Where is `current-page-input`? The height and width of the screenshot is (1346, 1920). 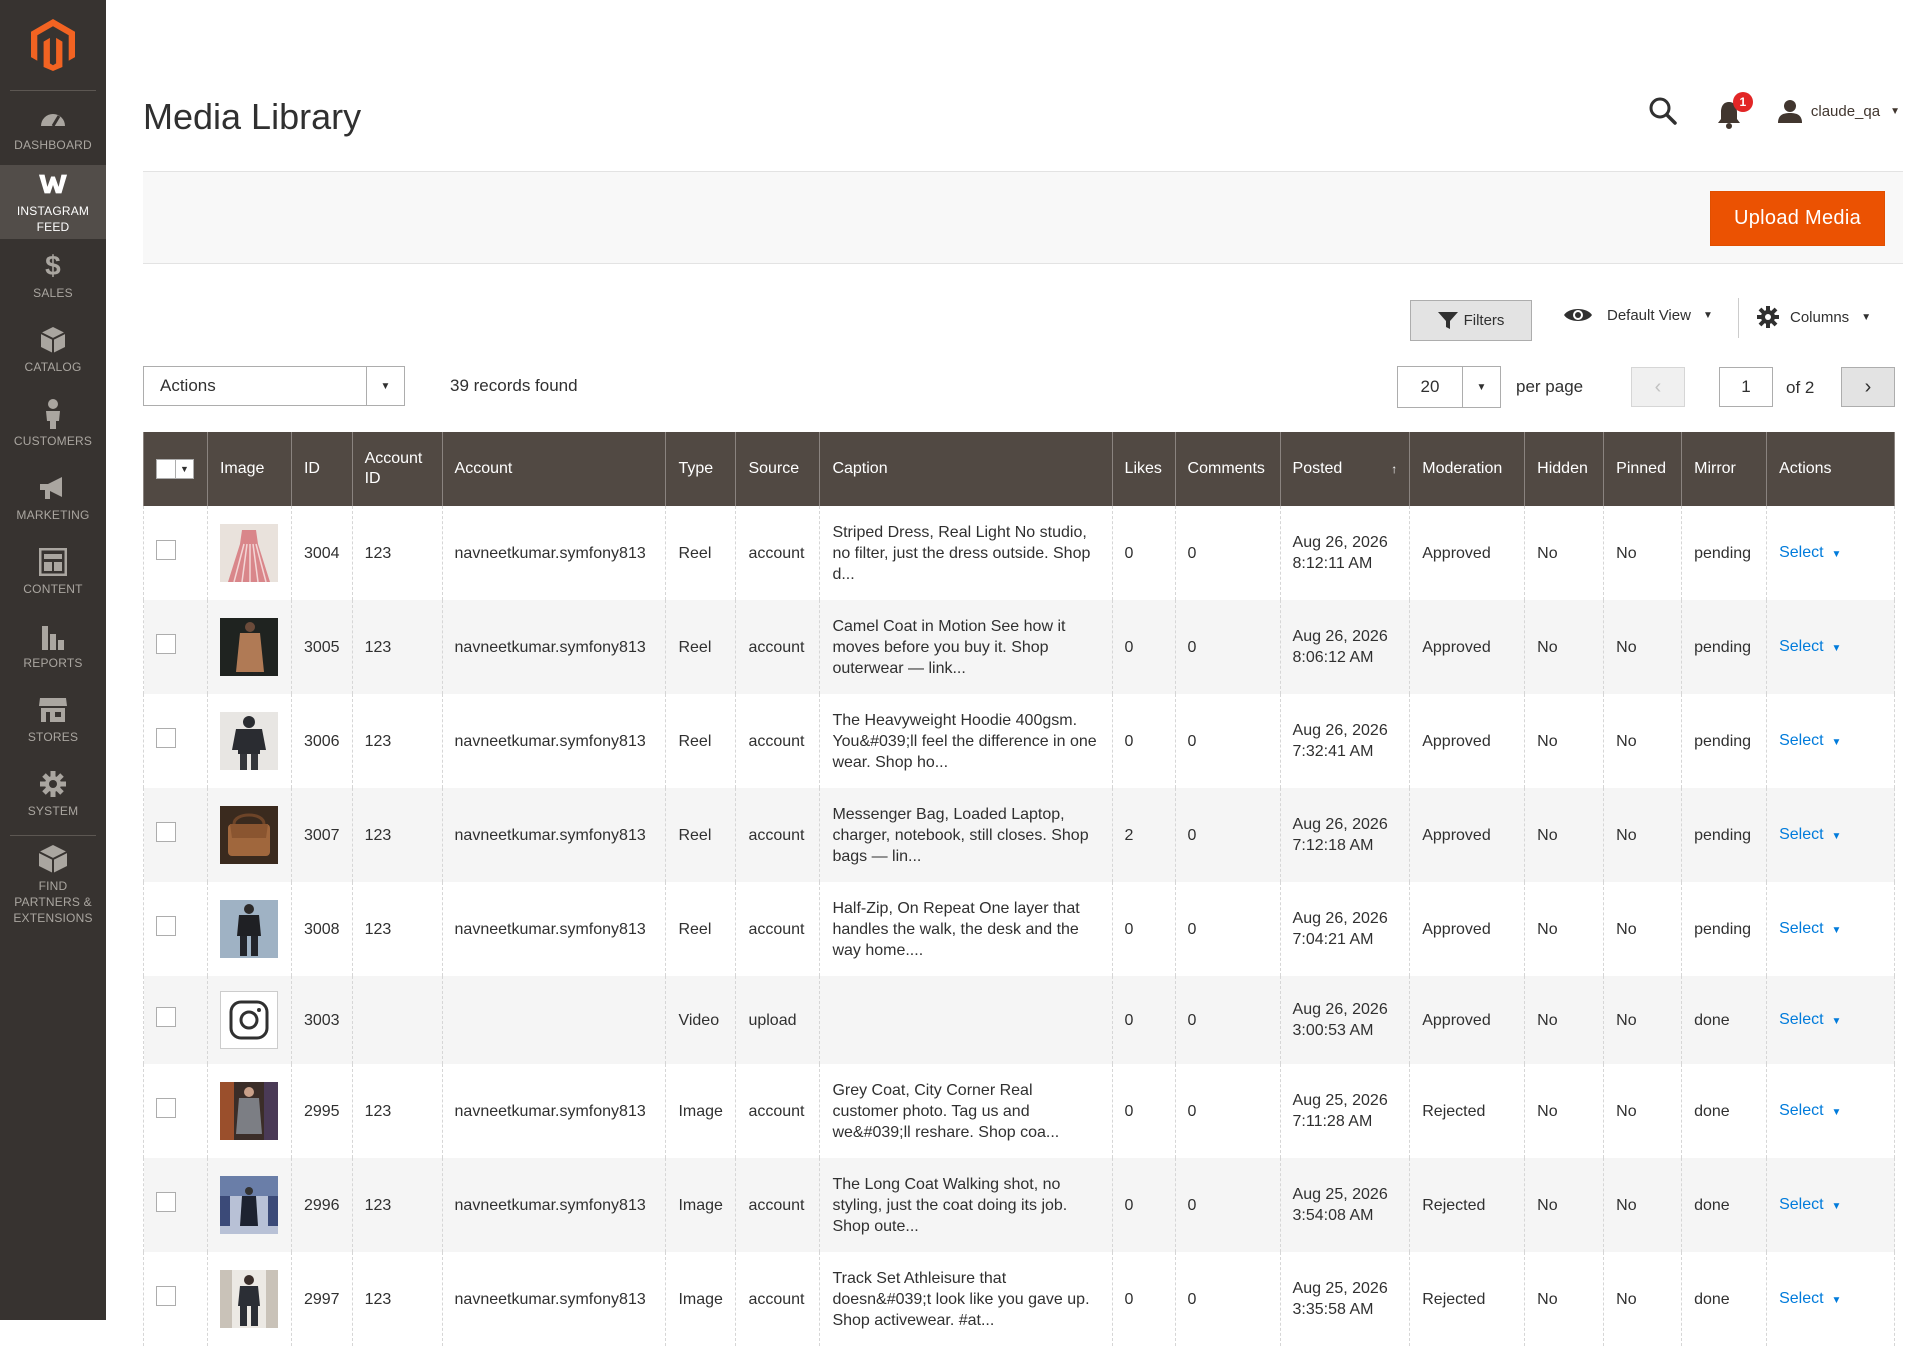 current-page-input is located at coordinates (1746, 387).